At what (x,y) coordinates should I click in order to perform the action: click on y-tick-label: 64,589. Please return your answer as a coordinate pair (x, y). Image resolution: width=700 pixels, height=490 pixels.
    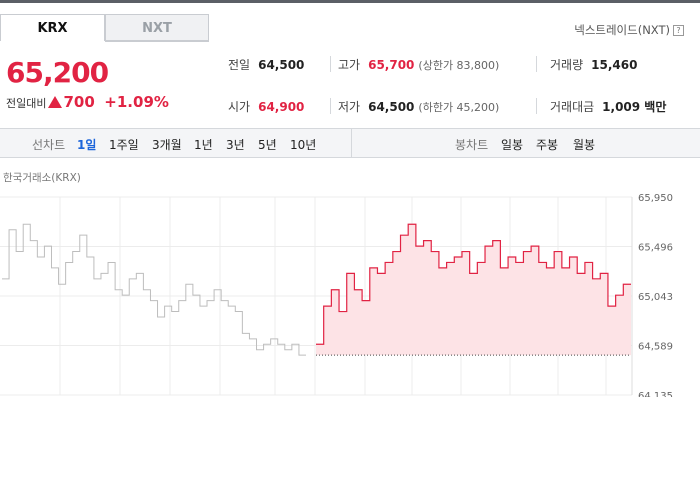
    Looking at the image, I should click on (655, 346).